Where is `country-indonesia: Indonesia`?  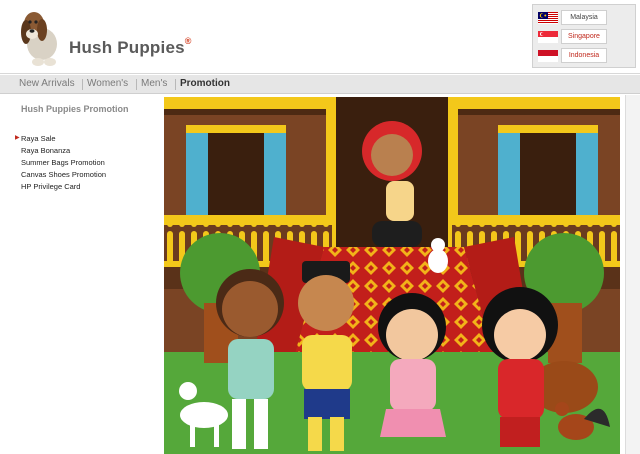
country-indonesia: Indonesia is located at coordinates (585, 56).